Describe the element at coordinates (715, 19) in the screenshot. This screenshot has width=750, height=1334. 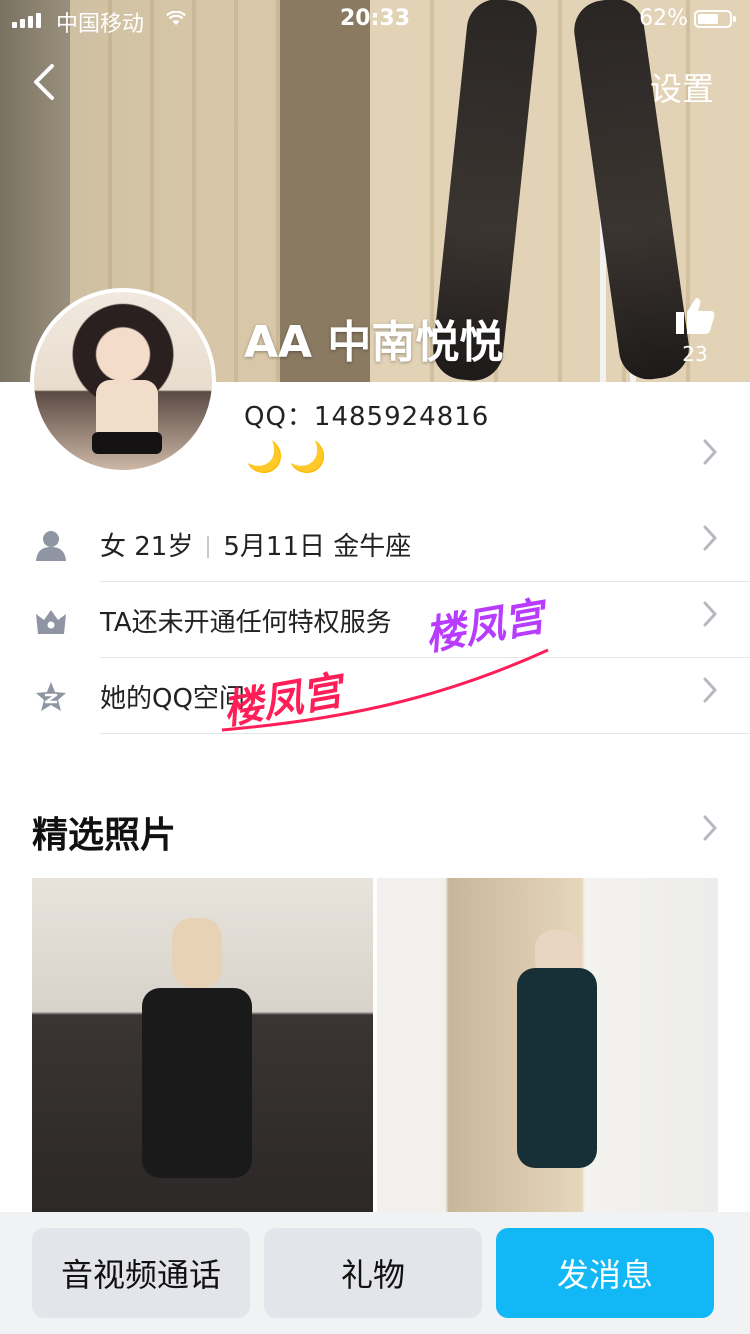
I see `battery-icon` at that location.